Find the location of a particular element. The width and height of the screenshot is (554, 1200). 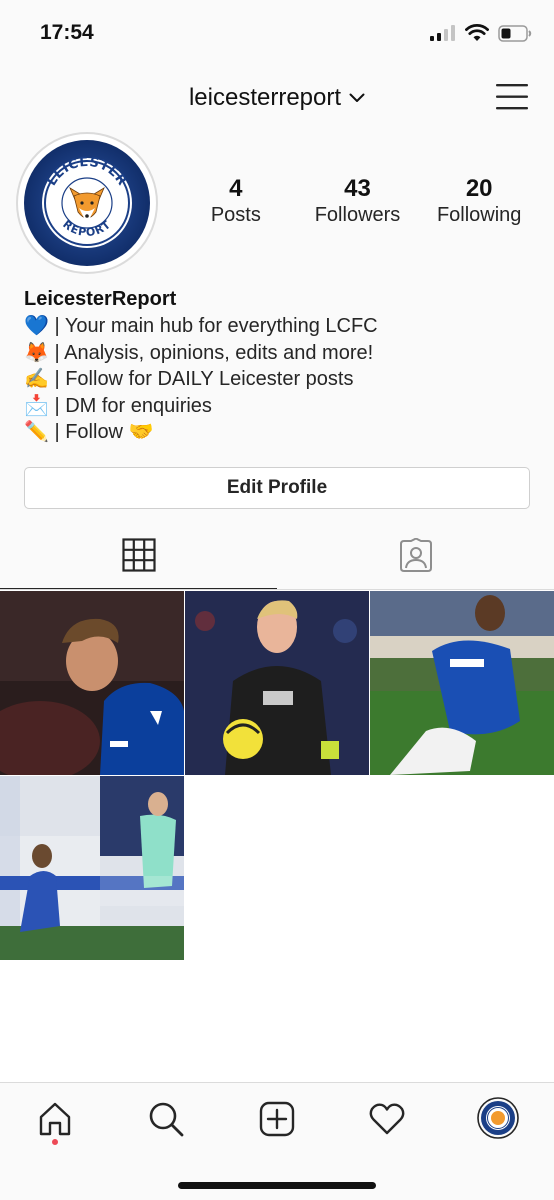

profile-avatar-icon is located at coordinates (498, 1118).